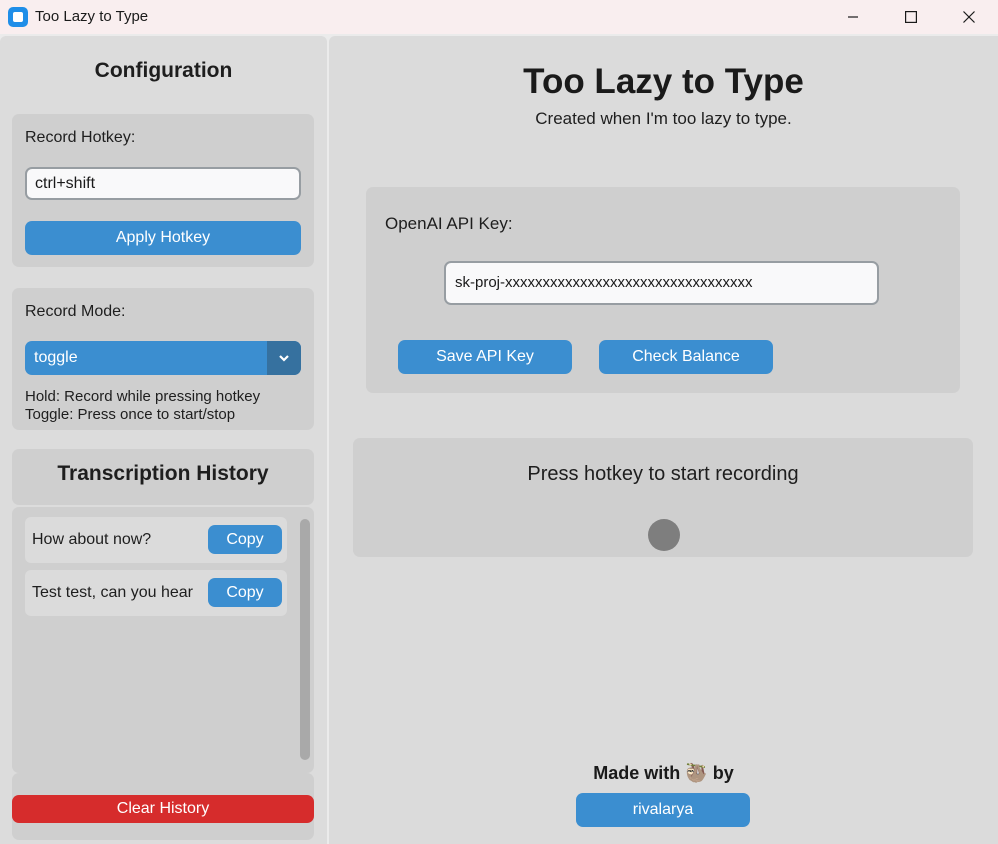 This screenshot has width=998, height=844. I want to click on toggle-mode-hint: Toggle: Press once to start/stop, so click(130, 414).